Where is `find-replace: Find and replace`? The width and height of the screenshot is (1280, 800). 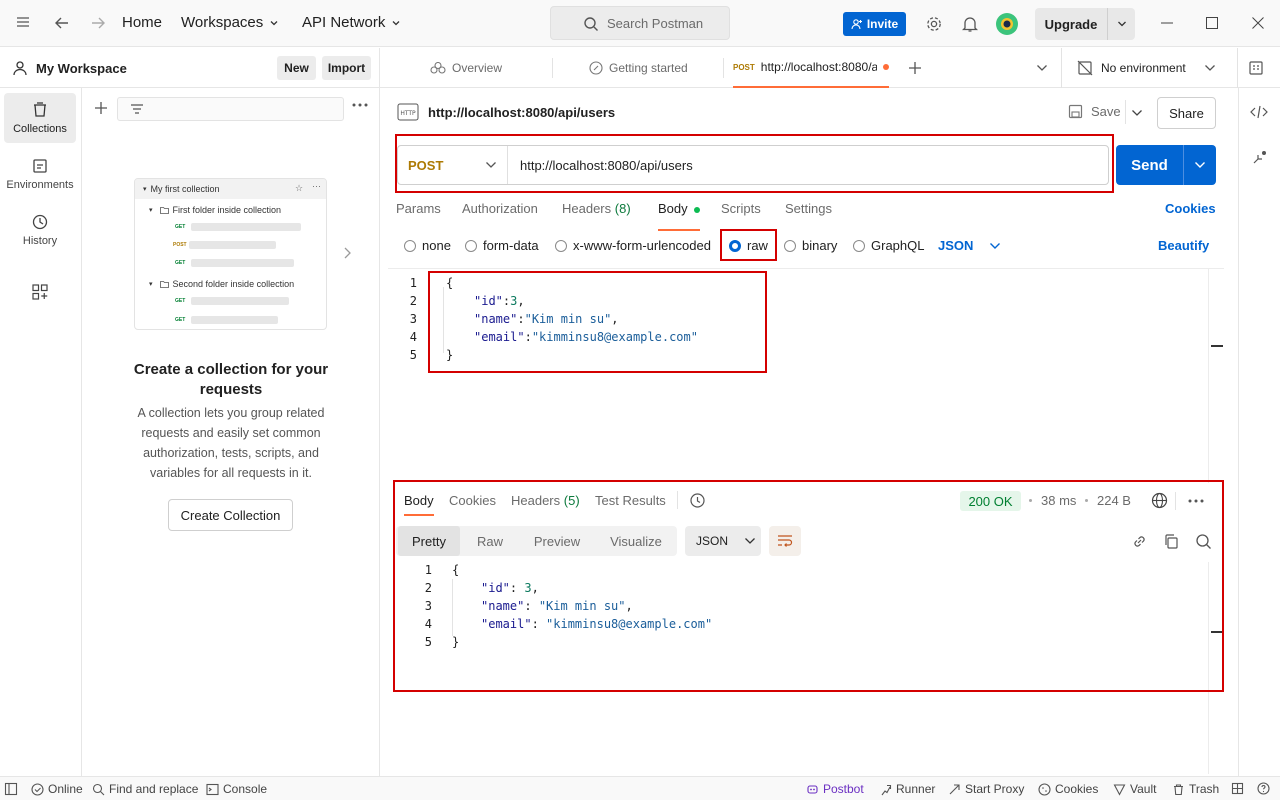
find-replace: Find and replace is located at coordinates (145, 789).